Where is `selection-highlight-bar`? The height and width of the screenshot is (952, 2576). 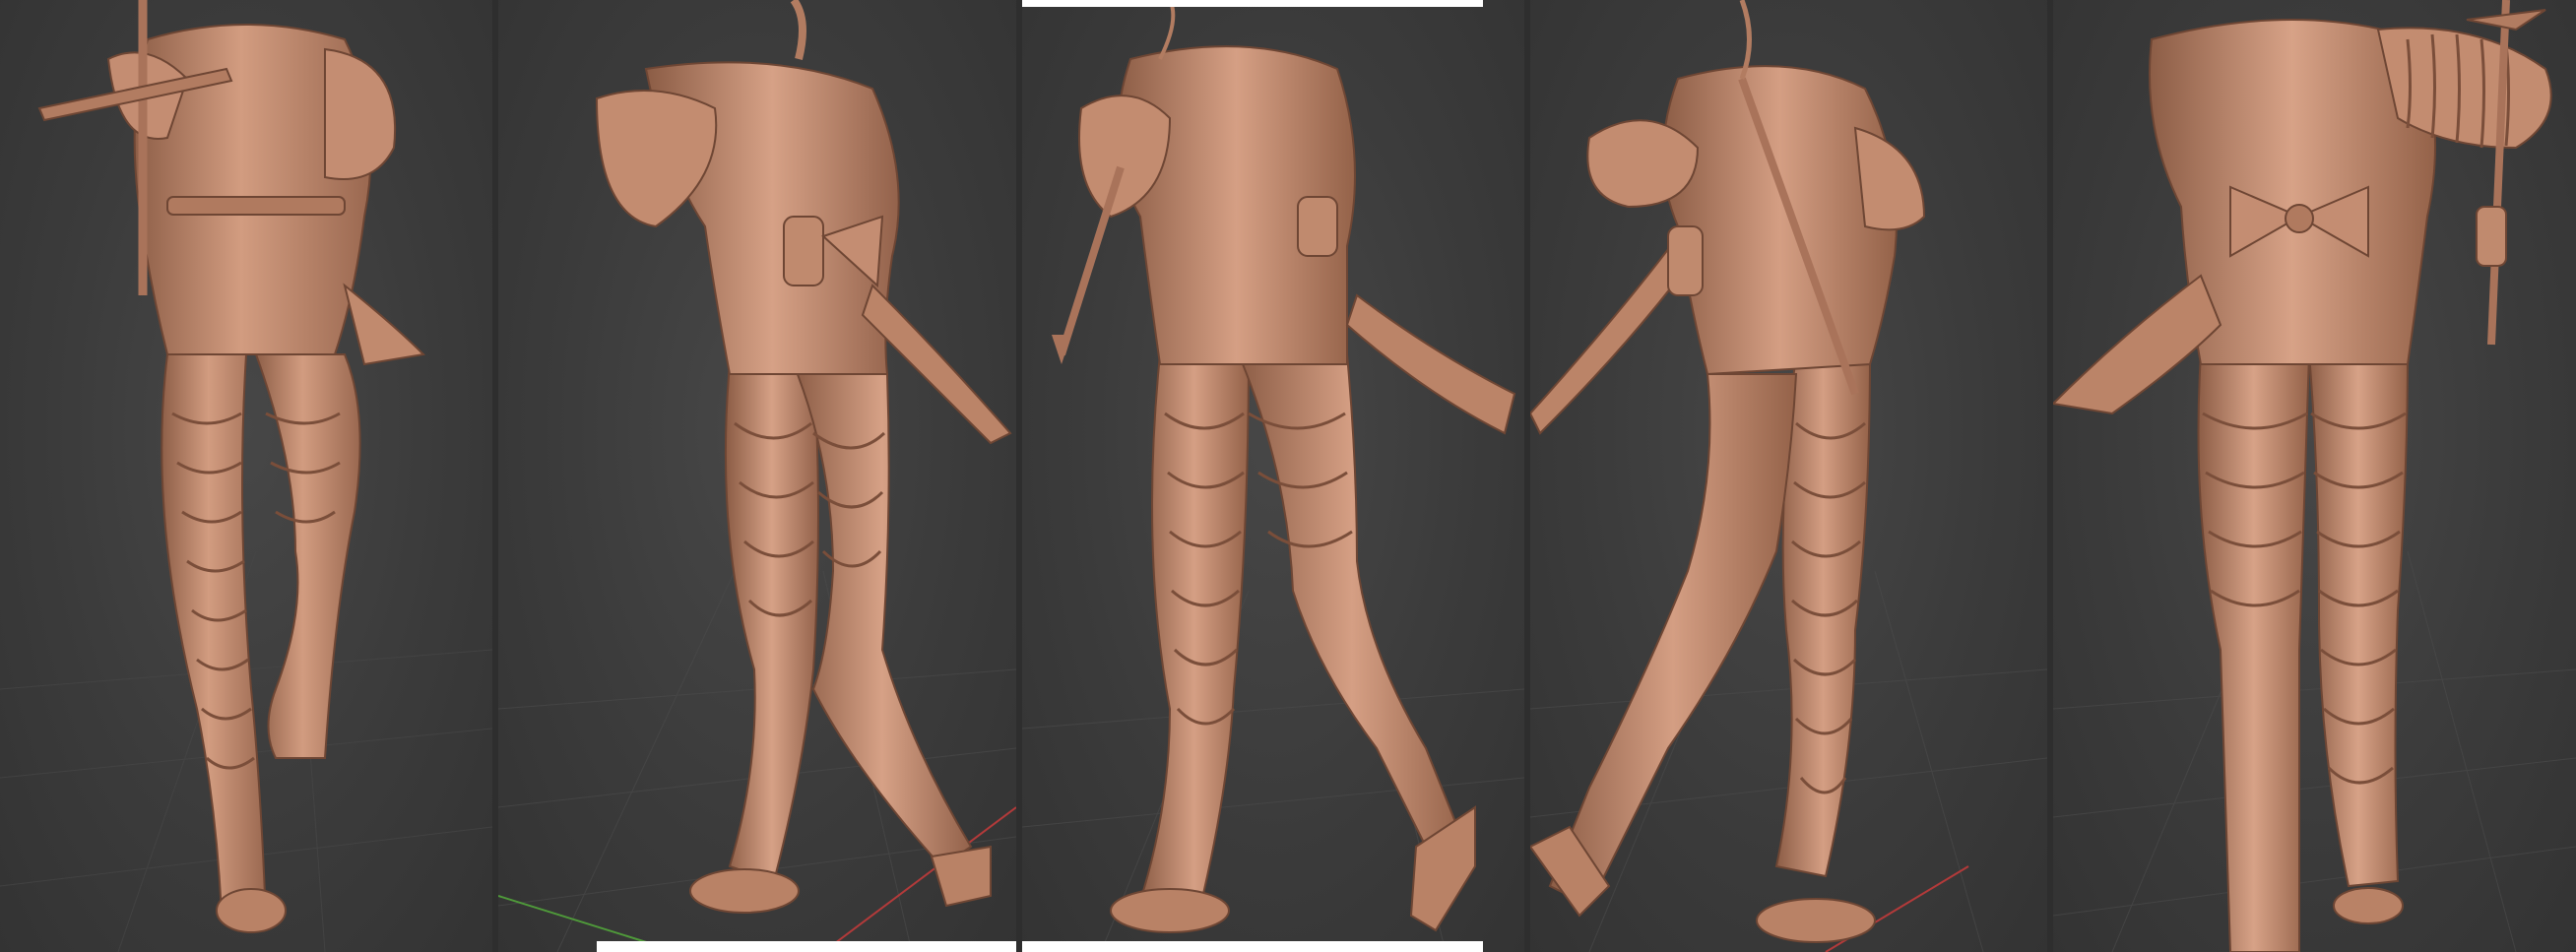
selection-highlight-bar is located at coordinates (806, 946).